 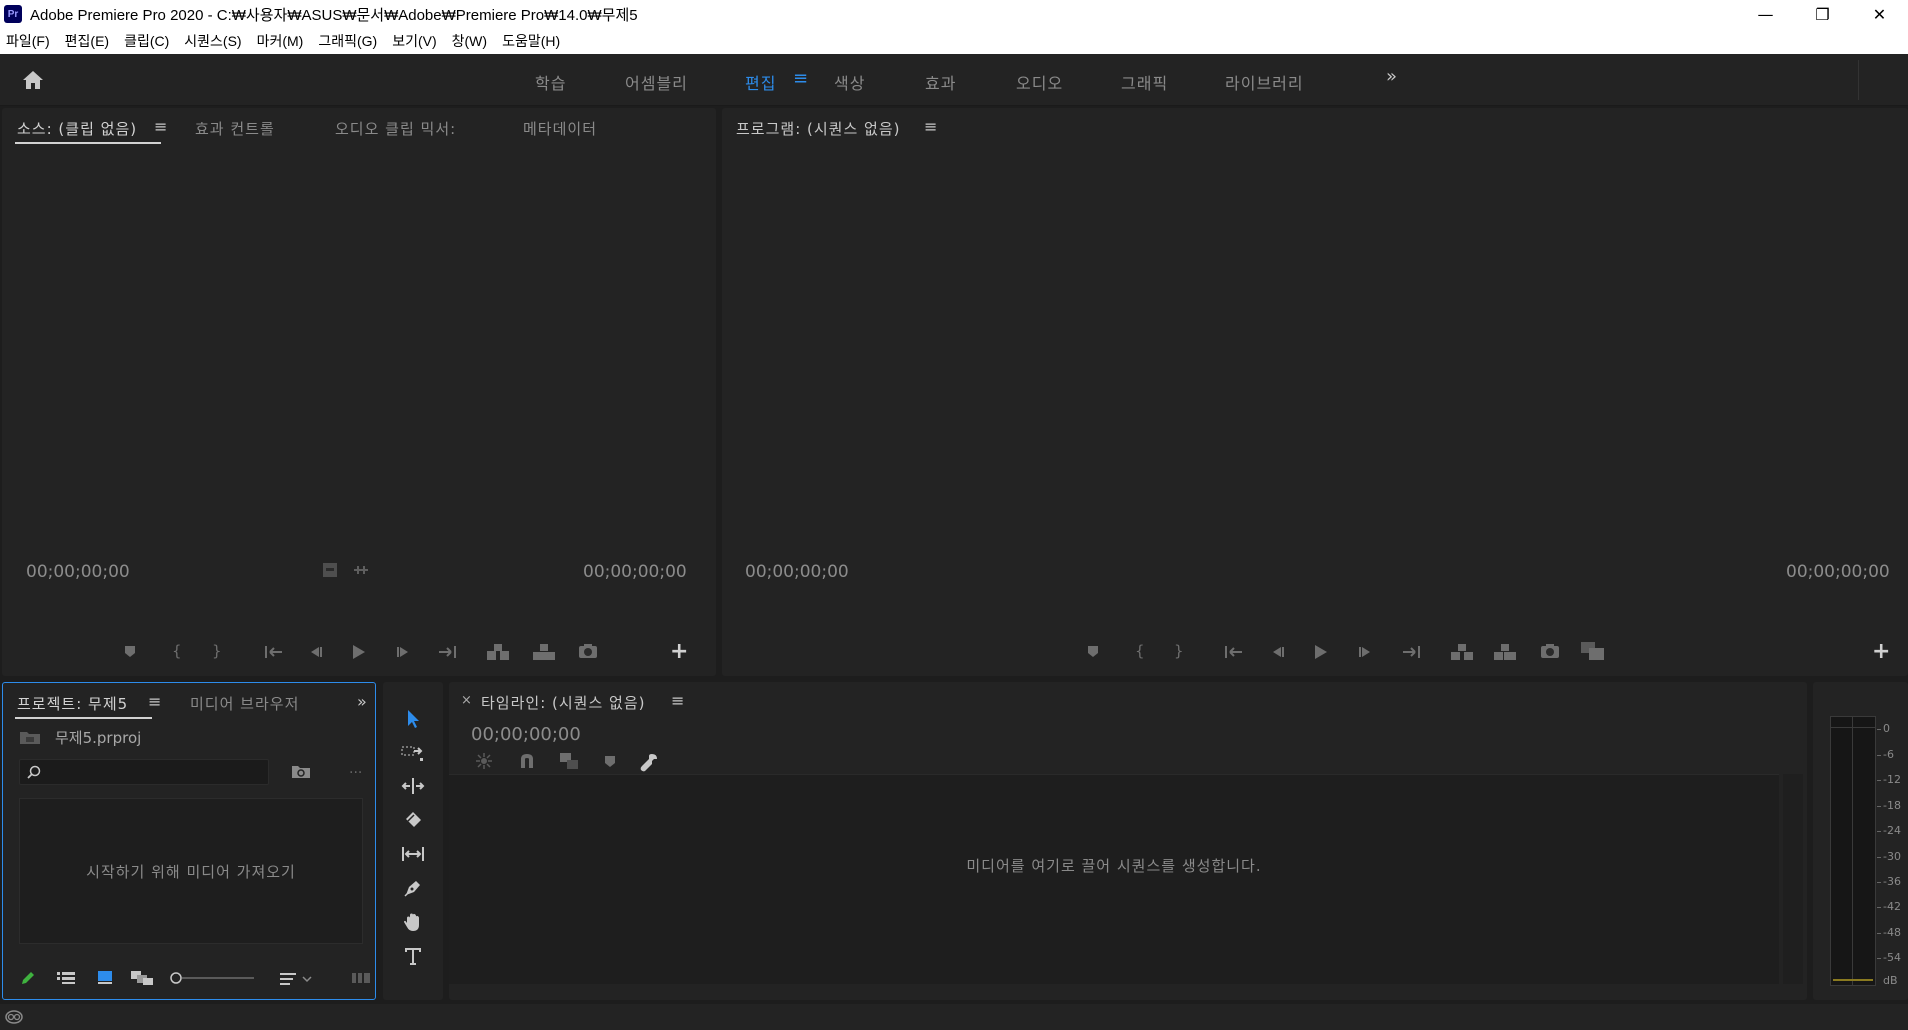 I want to click on slip-tool-icon, so click(x=413, y=854).